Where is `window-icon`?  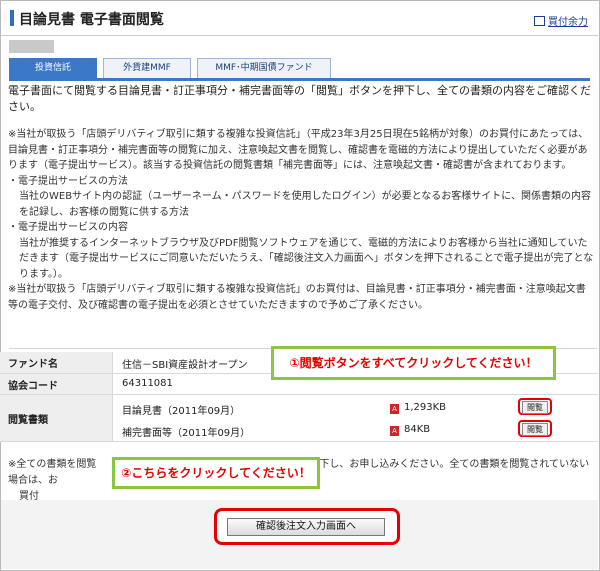
window-icon is located at coordinates (539, 21).